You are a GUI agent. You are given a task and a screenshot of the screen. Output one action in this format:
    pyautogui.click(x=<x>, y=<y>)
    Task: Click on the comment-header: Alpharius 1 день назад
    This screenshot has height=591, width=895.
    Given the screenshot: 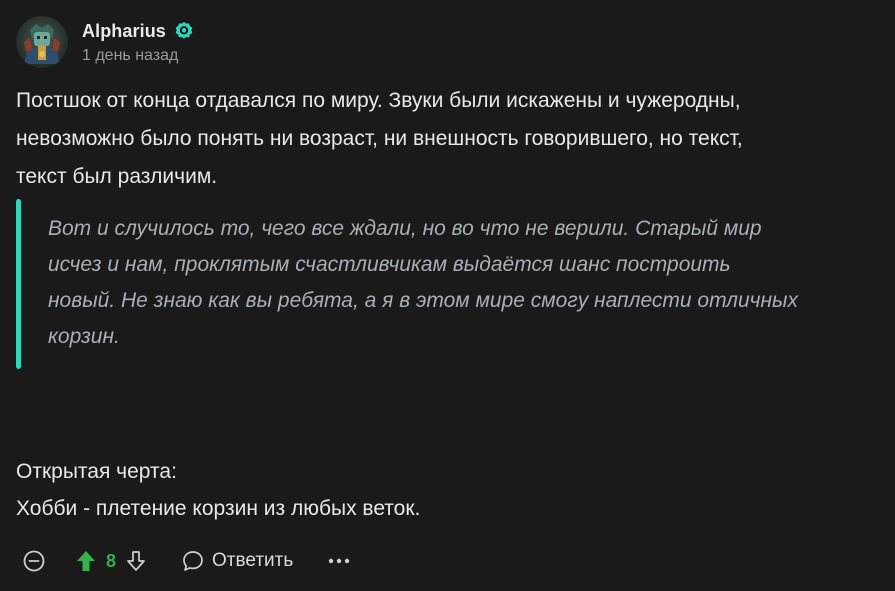 What is the action you would take?
    pyautogui.click(x=105, y=44)
    